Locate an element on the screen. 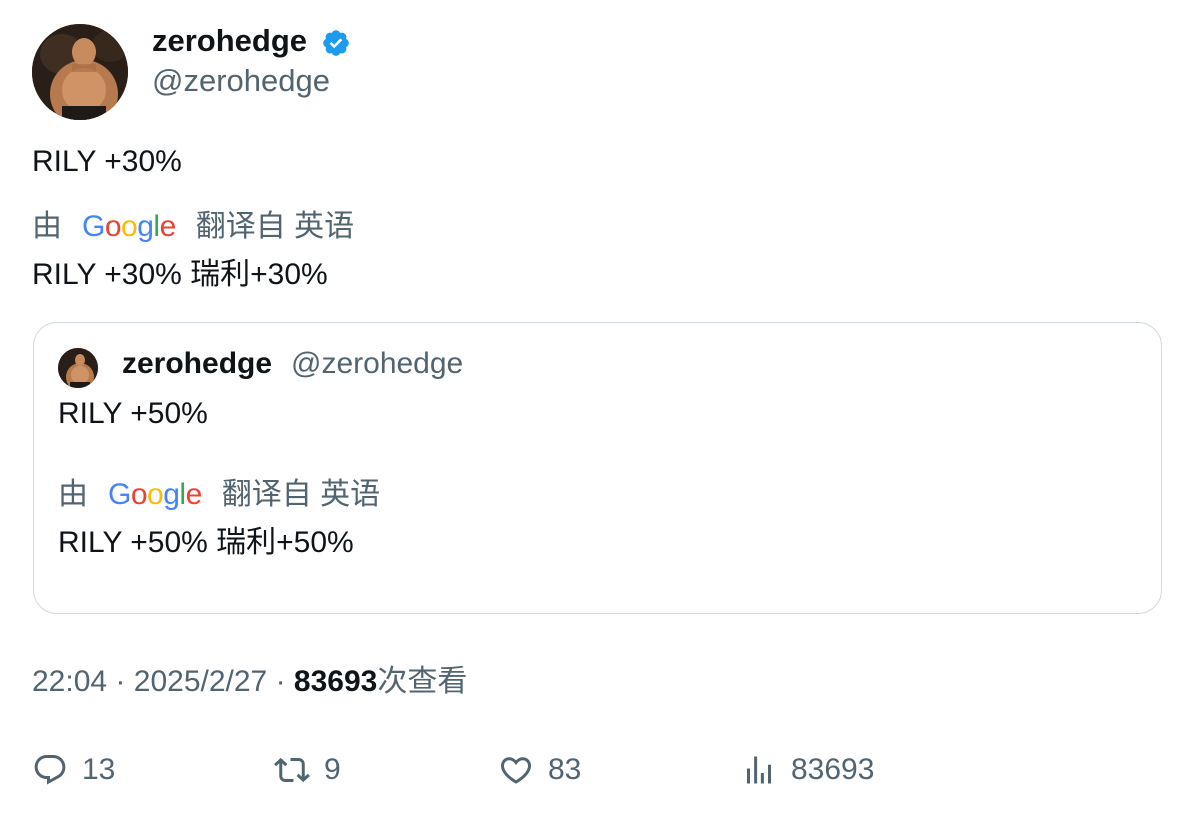 This screenshot has height=816, width=1196. google-logo: Google is located at coordinates (129, 226).